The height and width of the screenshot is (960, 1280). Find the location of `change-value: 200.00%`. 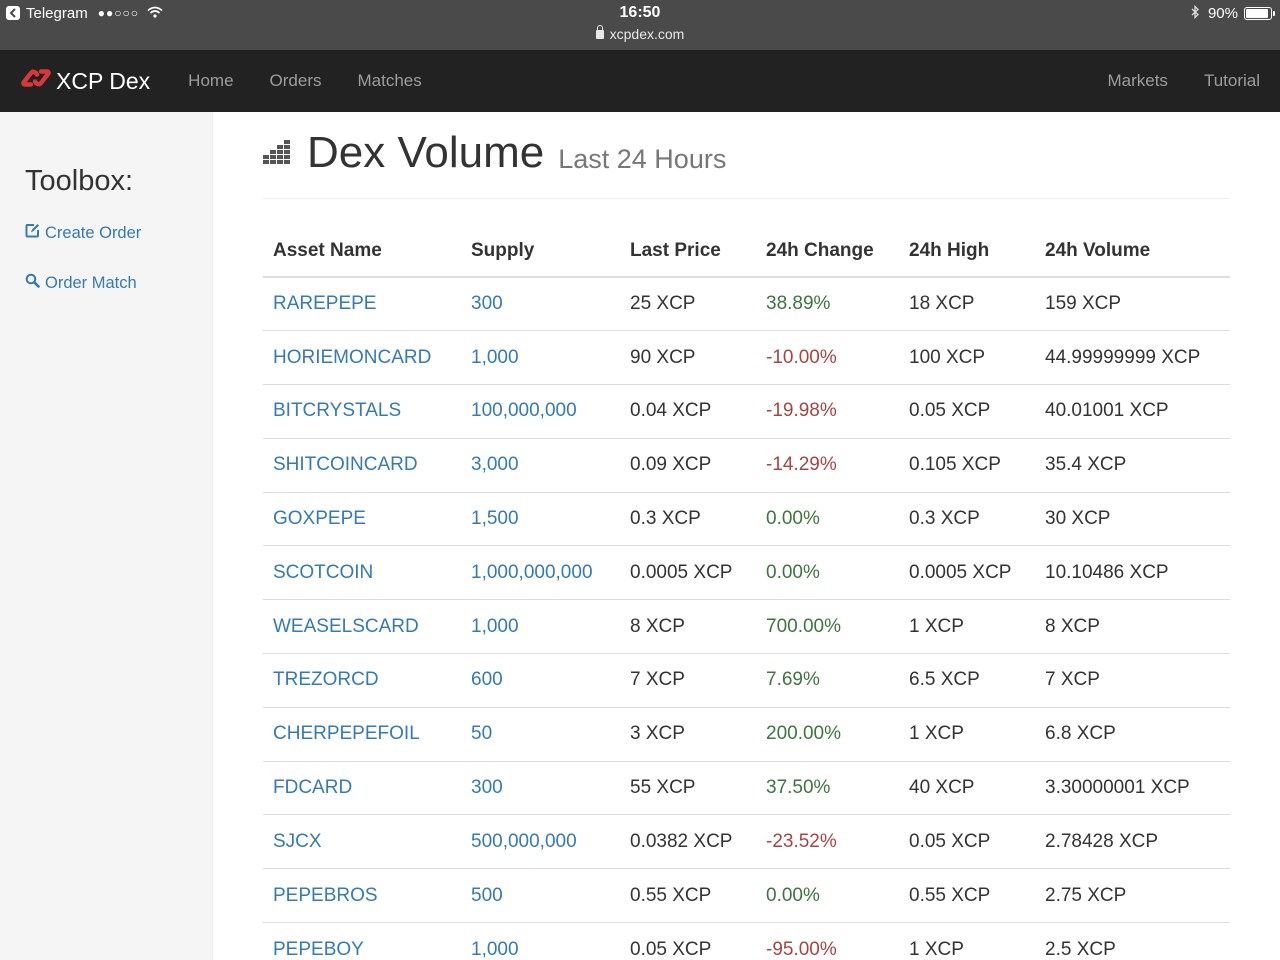

change-value: 200.00% is located at coordinates (827, 734).